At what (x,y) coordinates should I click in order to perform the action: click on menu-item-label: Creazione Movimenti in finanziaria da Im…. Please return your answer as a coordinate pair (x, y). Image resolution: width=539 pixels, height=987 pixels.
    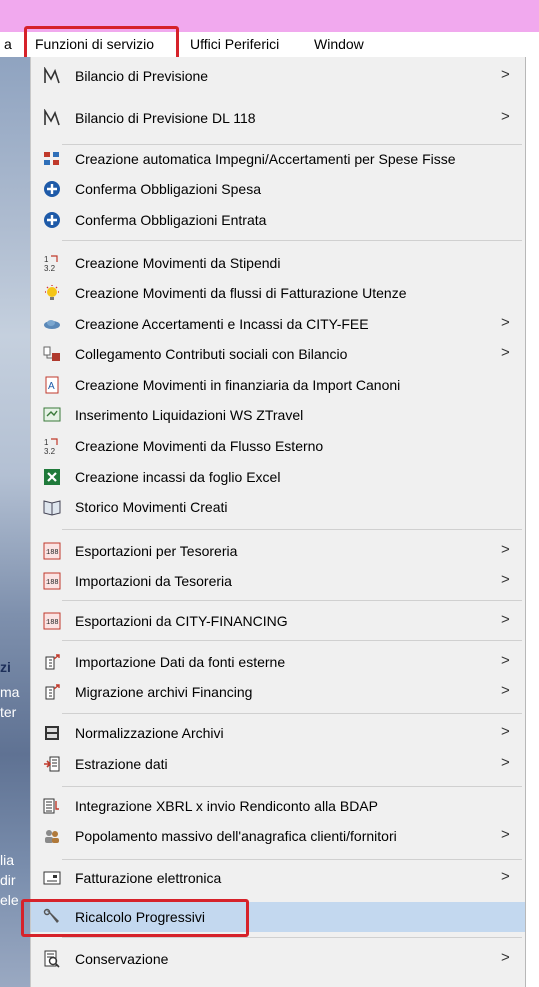
    Looking at the image, I should click on (238, 385).